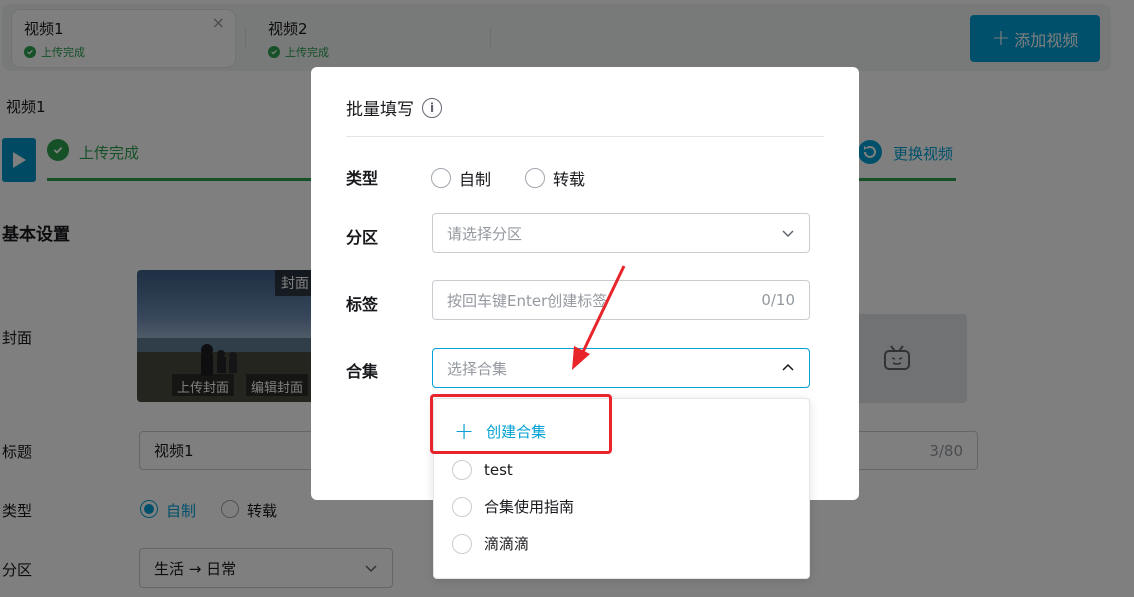  What do you see at coordinates (362, 304) in the screenshot?
I see `modal-tags-label: 标签` at bounding box center [362, 304].